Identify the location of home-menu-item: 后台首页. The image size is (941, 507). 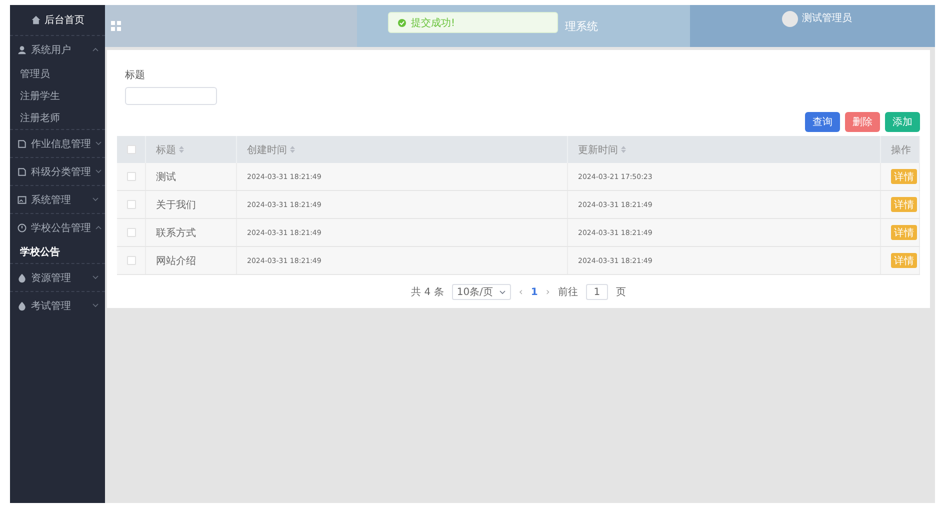
(57, 20).